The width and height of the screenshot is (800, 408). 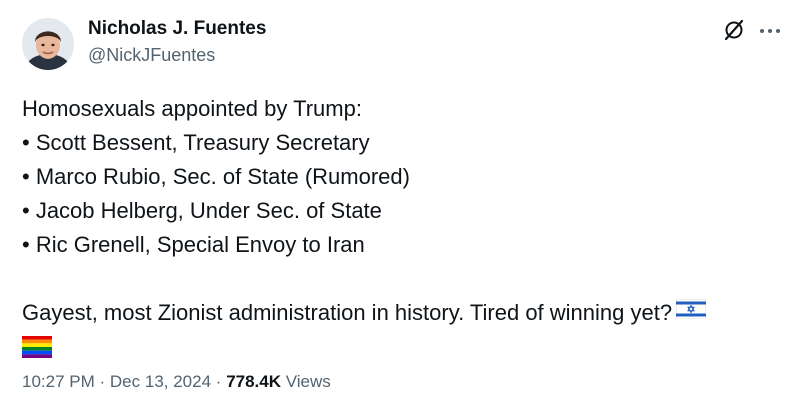 I want to click on author-handle: @NickJFuentes, so click(x=151, y=55).